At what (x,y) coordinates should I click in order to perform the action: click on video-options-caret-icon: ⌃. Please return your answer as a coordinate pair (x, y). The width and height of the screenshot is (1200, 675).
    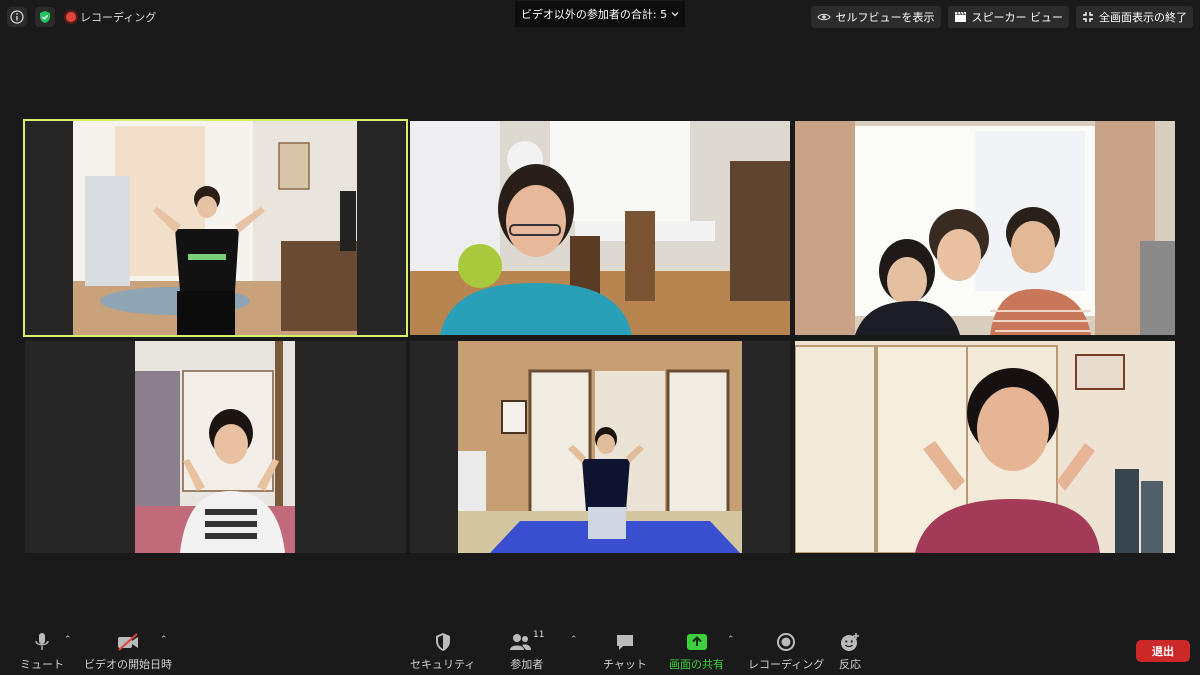
    Looking at the image, I should click on (164, 640).